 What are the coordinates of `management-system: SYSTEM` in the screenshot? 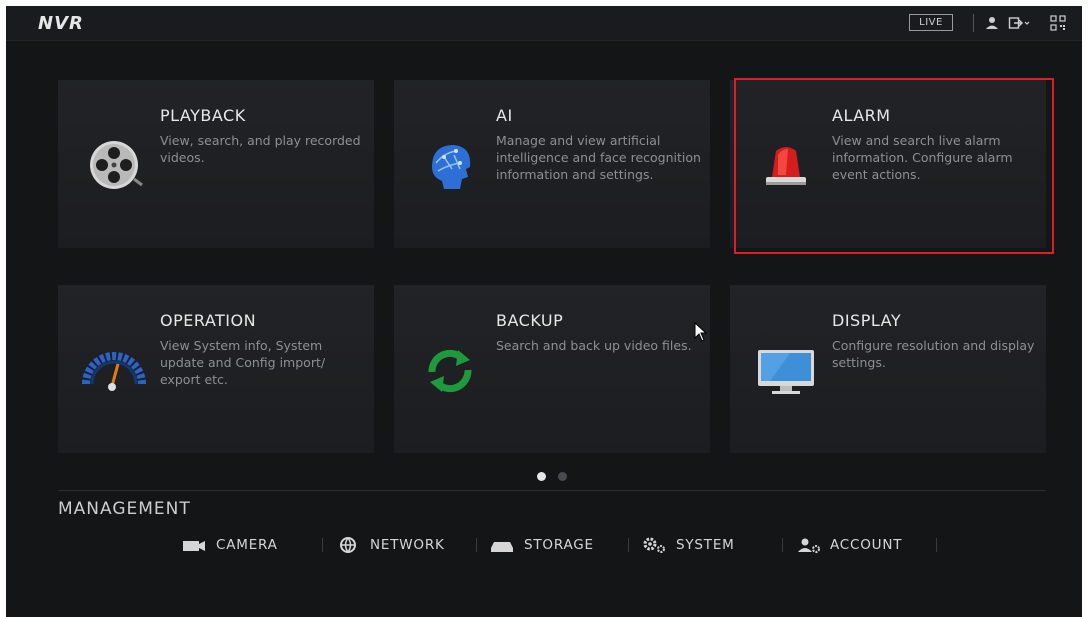 It's located at (687, 545).